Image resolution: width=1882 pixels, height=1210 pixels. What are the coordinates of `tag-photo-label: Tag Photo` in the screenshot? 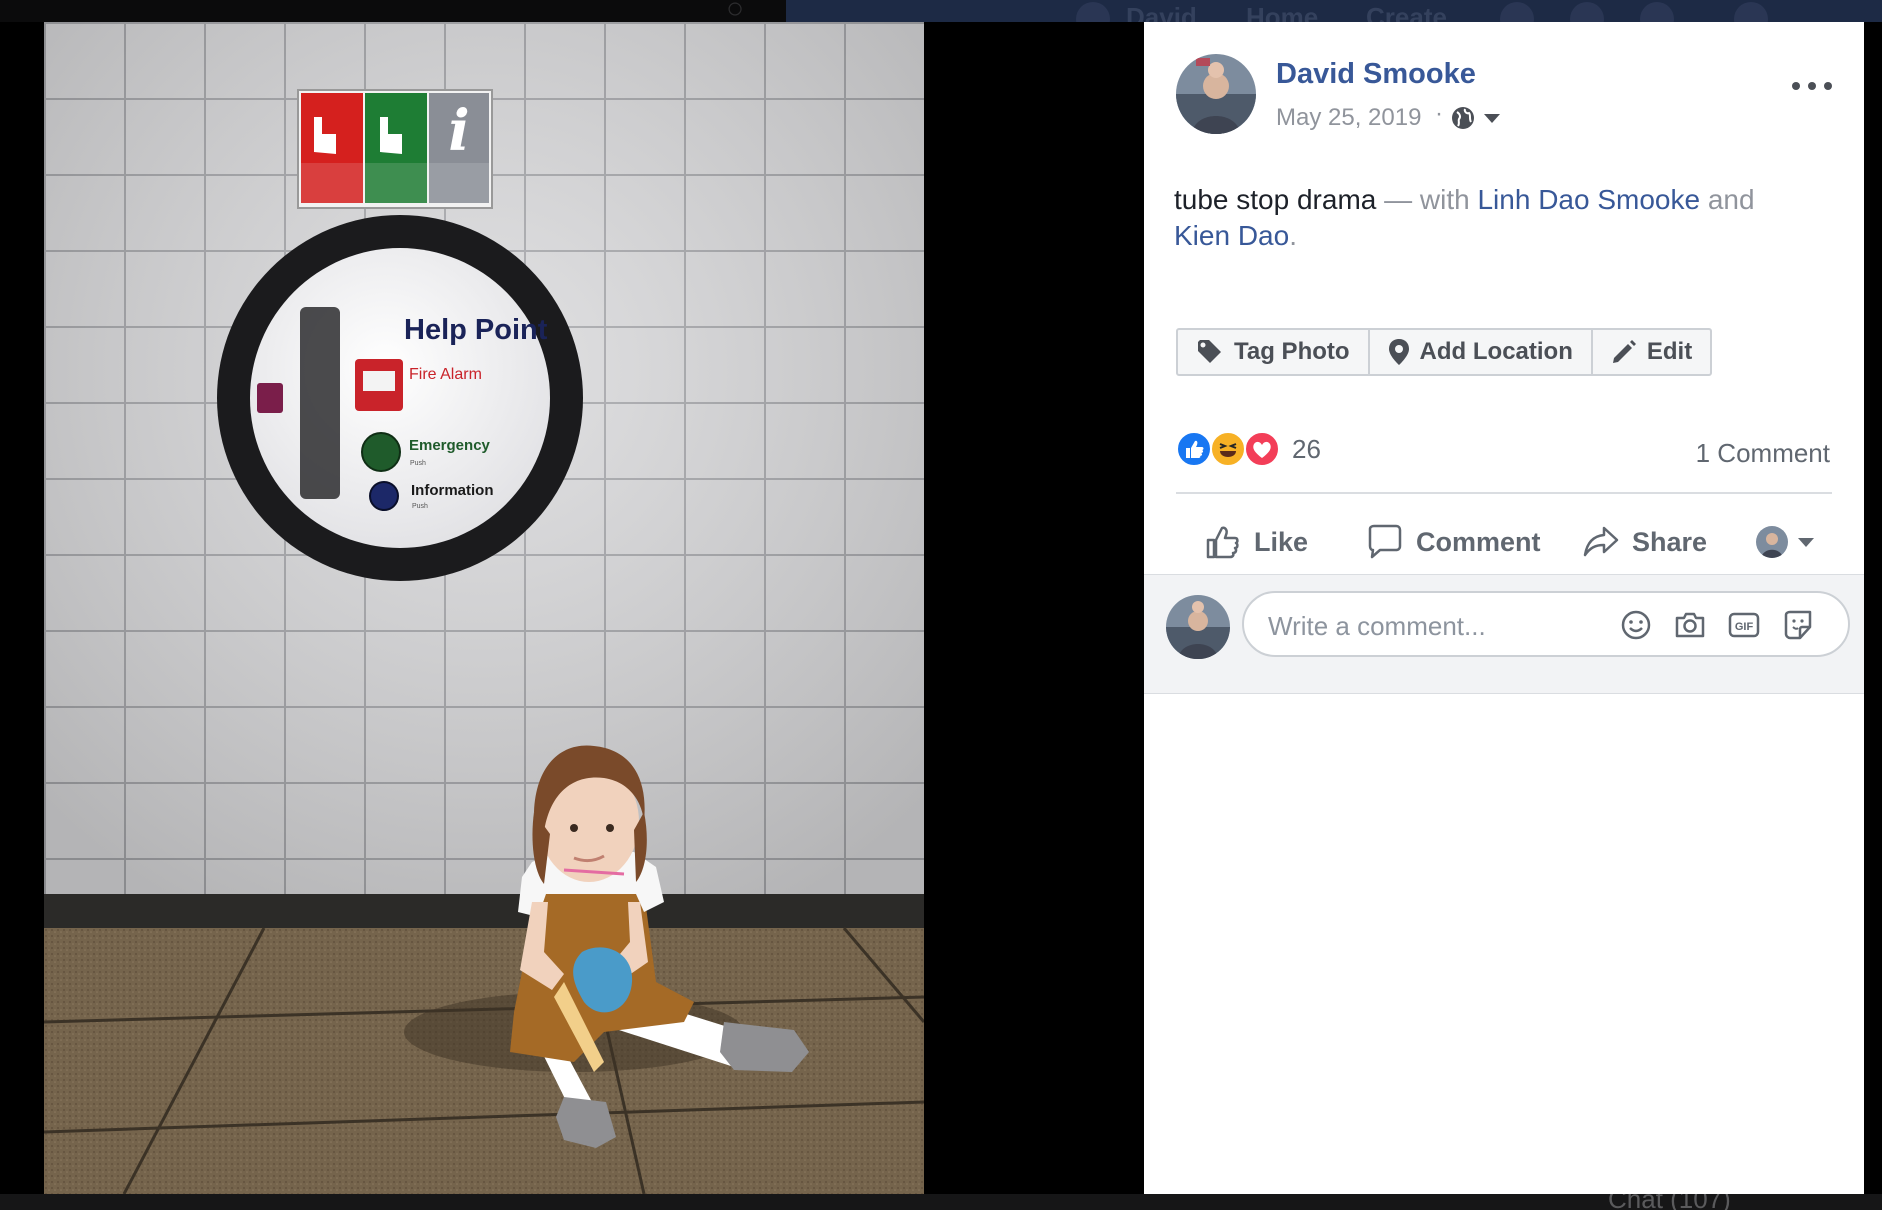 It's located at (1292, 351).